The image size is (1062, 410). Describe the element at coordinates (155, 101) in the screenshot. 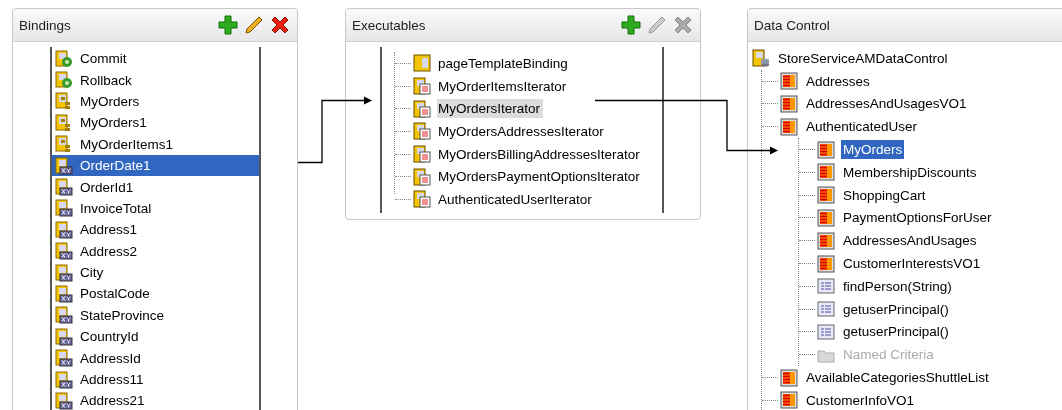

I see `binding-item: MyOrders` at that location.